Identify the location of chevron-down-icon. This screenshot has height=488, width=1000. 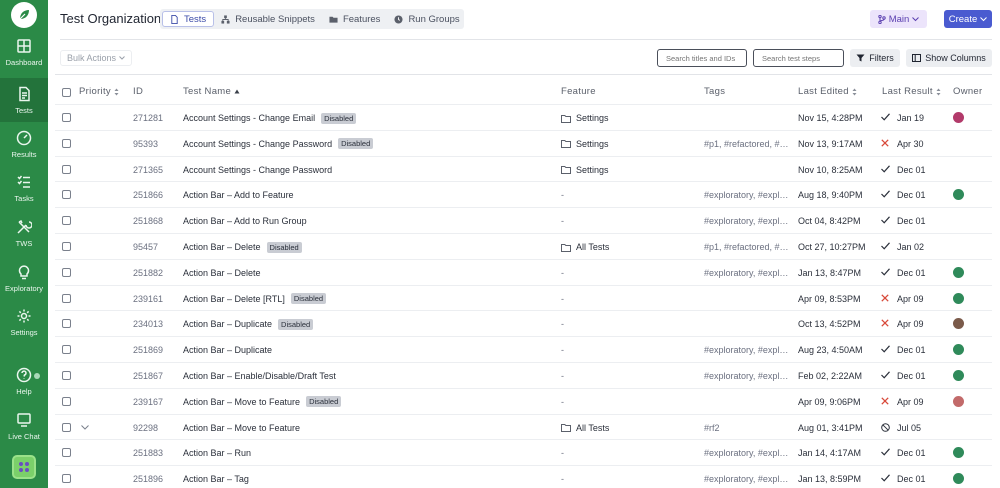
(85, 427).